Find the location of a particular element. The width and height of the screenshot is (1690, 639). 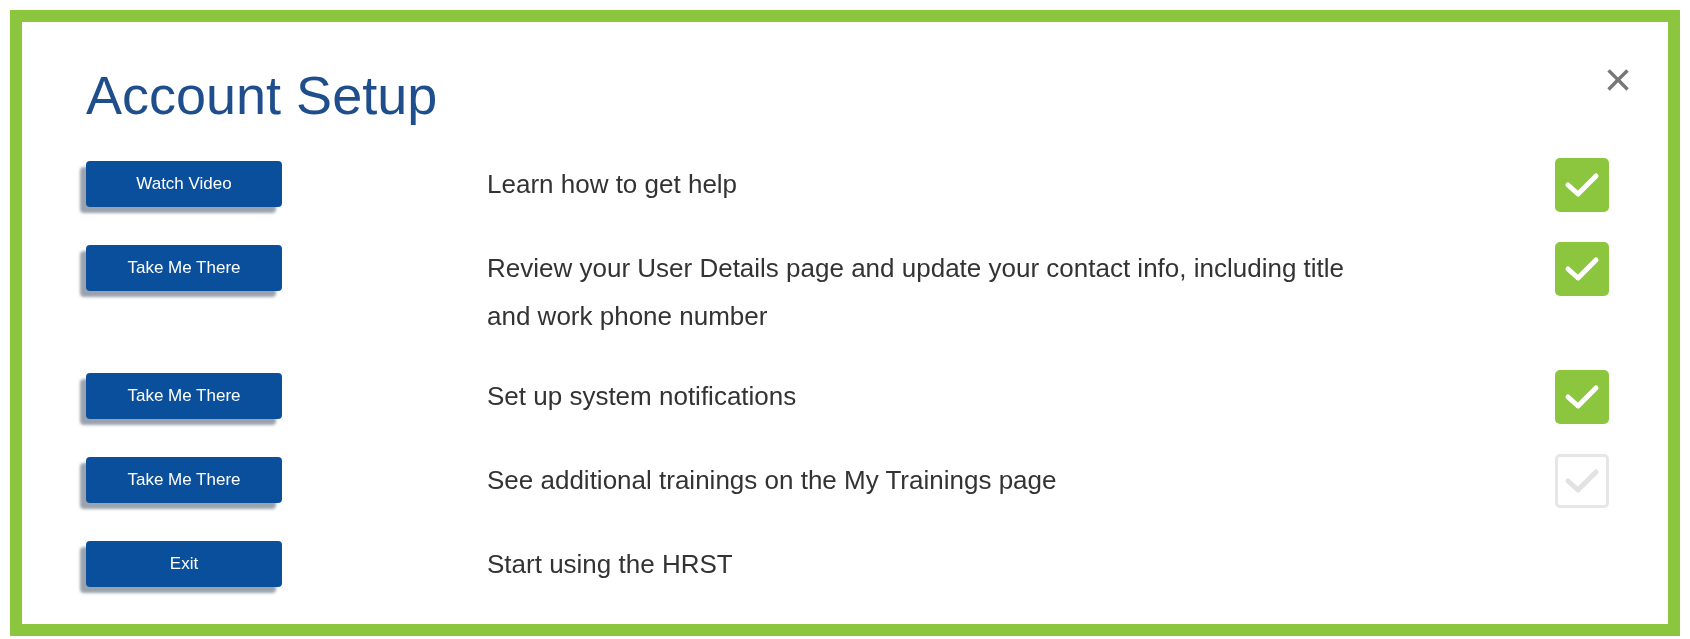

close-button: × is located at coordinates (1617, 80).